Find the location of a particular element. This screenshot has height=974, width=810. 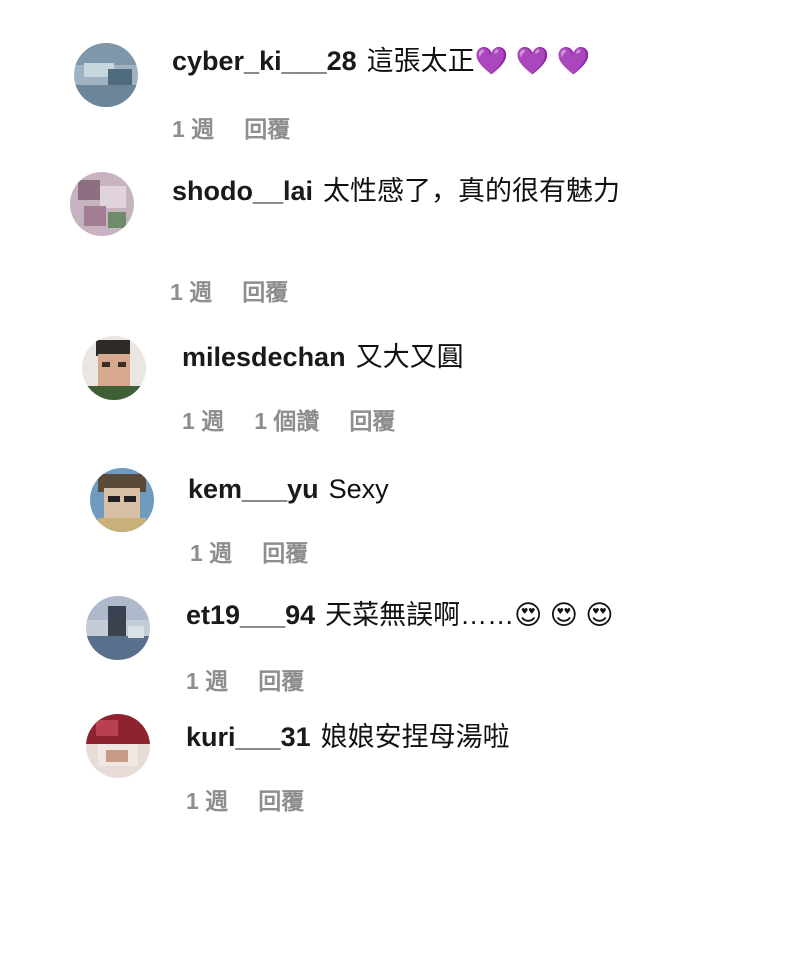

comment-text: 娘娘安捏母湯啦 is located at coordinates (415, 737).